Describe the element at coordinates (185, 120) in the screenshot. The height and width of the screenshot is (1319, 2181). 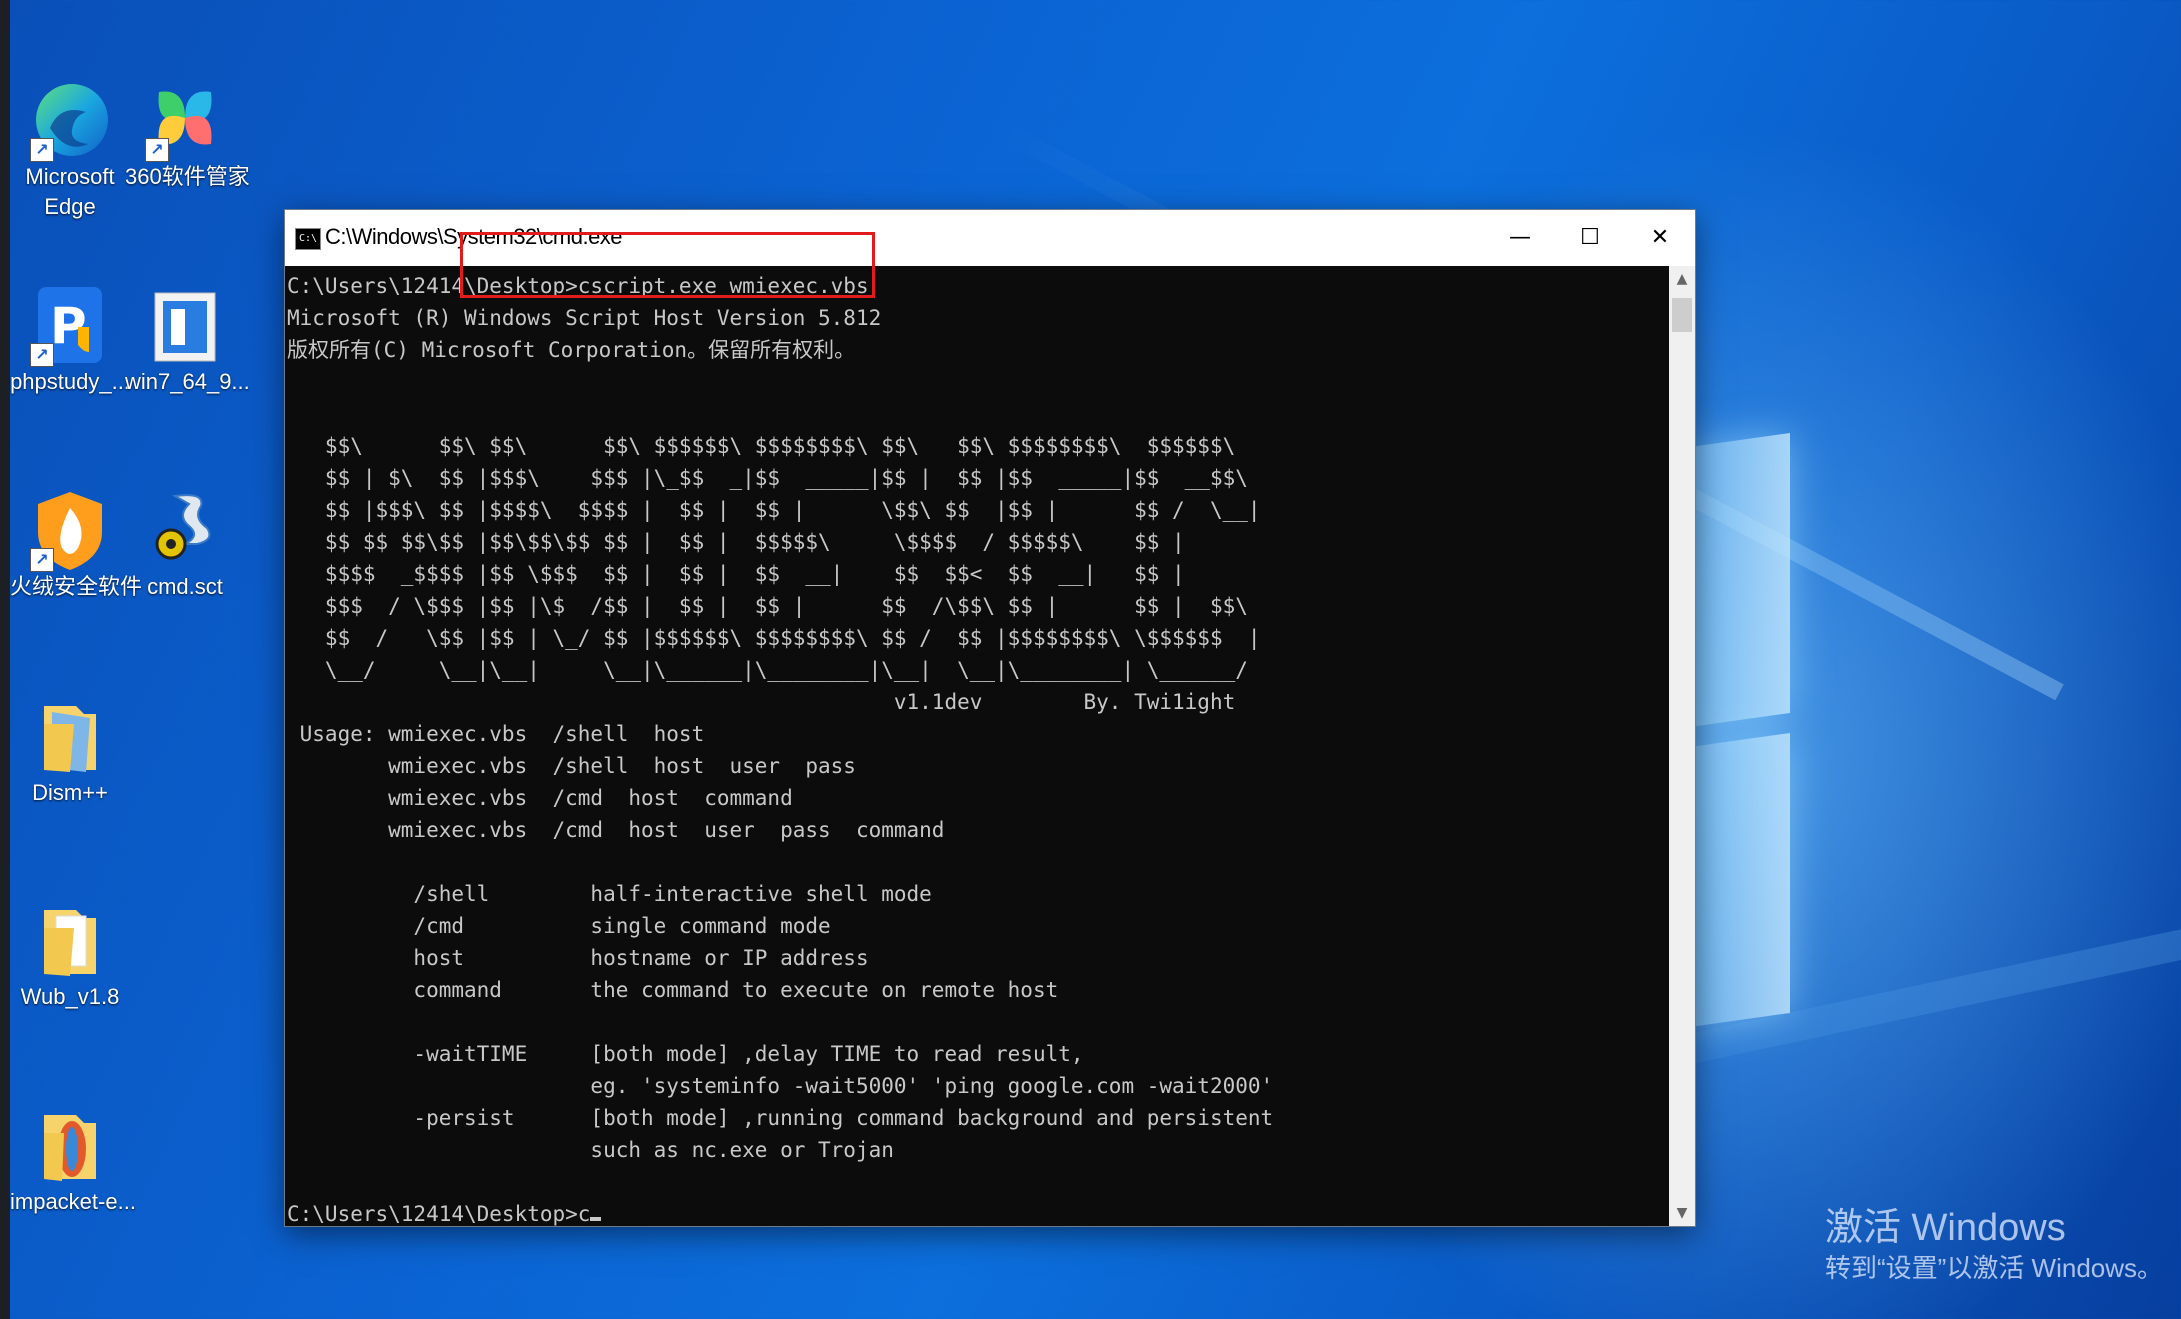
I see `360-software-manager-icon: ↗` at that location.